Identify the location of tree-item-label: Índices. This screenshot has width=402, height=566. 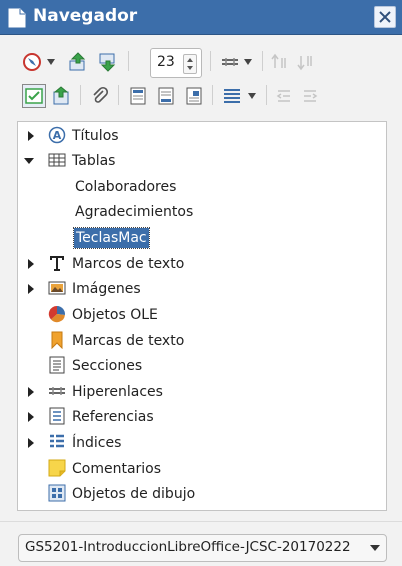
(97, 443).